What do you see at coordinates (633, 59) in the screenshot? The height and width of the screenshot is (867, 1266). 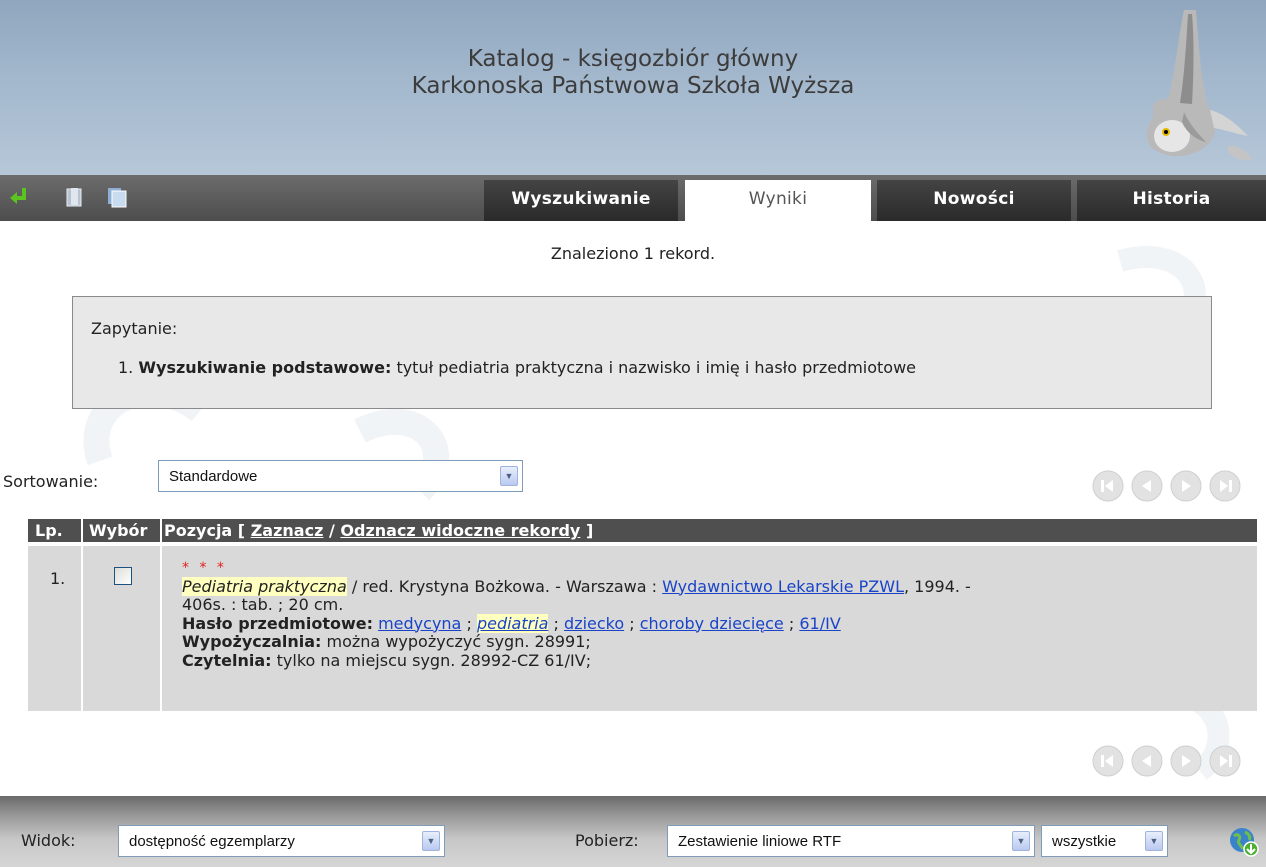 I see `catalog-title-line1: Katalog - księgozbiór główny` at bounding box center [633, 59].